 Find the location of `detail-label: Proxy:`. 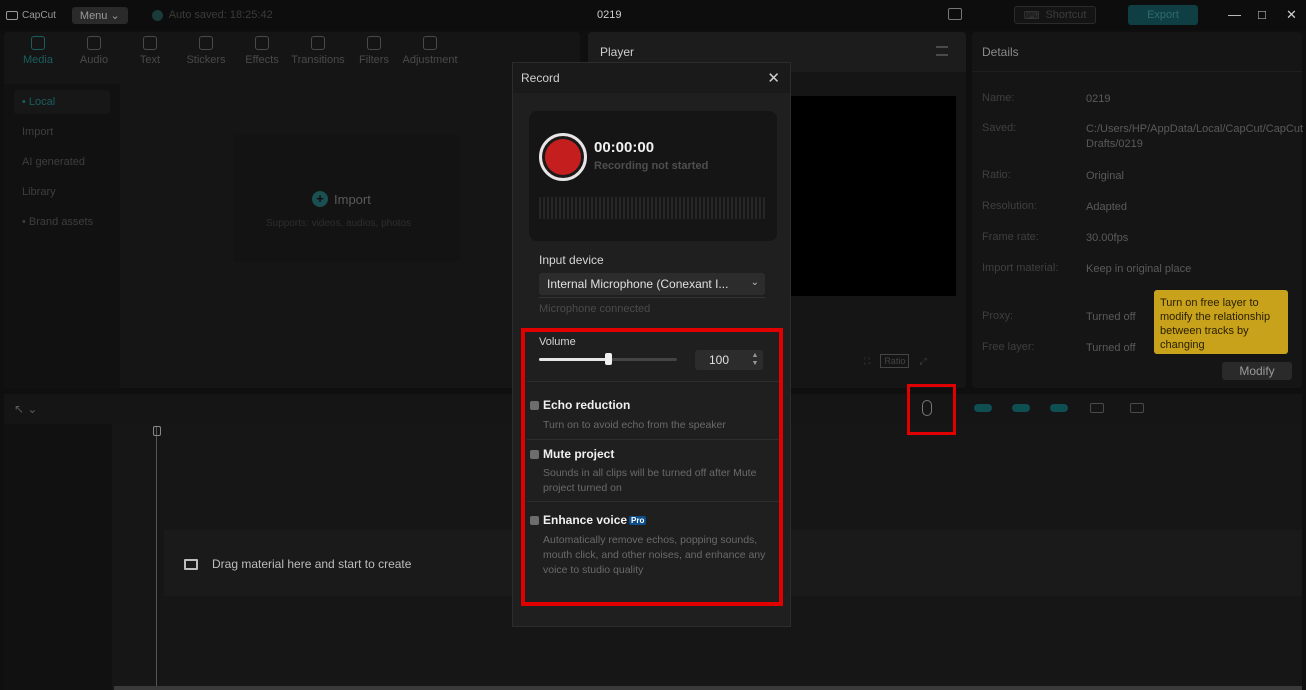

detail-label: Proxy: is located at coordinates (998, 316).